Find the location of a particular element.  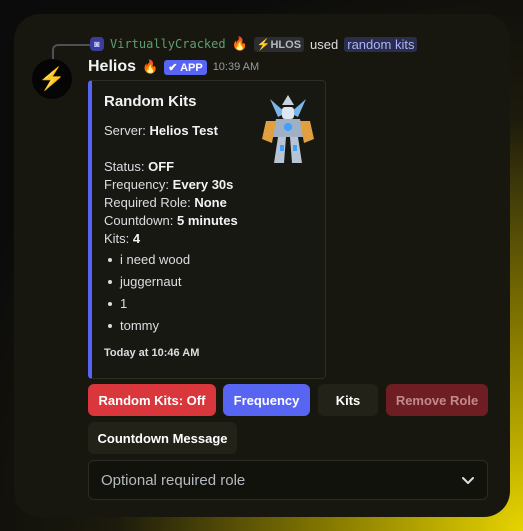

message-header: Helios 🔥 ✔ APP 10:39 AM is located at coordinates (173, 67).